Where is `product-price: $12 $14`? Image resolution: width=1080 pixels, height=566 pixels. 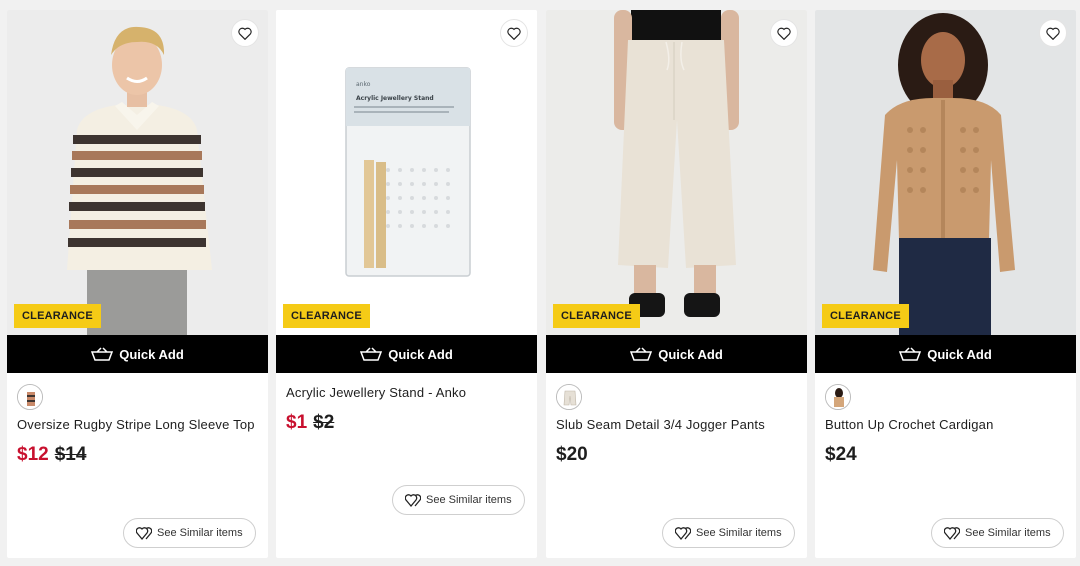 product-price: $12 $14 is located at coordinates (51, 455).